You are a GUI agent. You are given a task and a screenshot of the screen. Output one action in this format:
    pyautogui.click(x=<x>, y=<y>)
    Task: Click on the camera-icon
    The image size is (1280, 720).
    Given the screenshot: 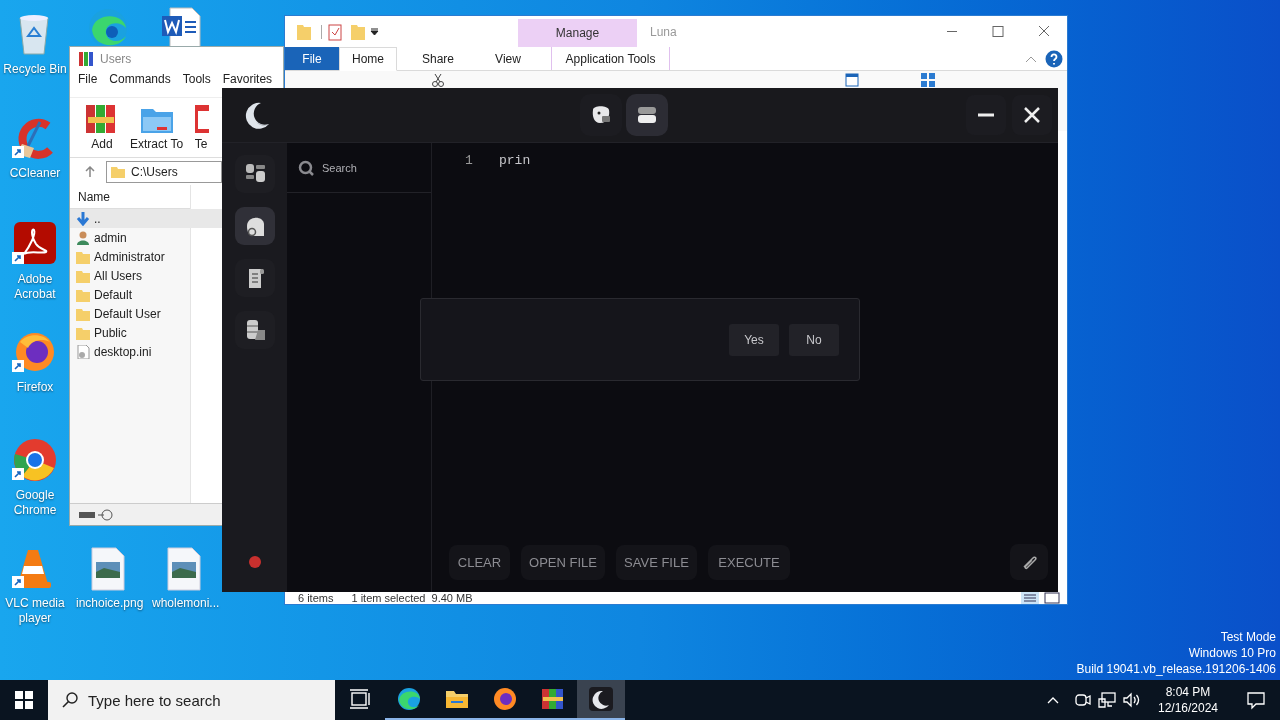 What is the action you would take?
    pyautogui.click(x=1083, y=700)
    